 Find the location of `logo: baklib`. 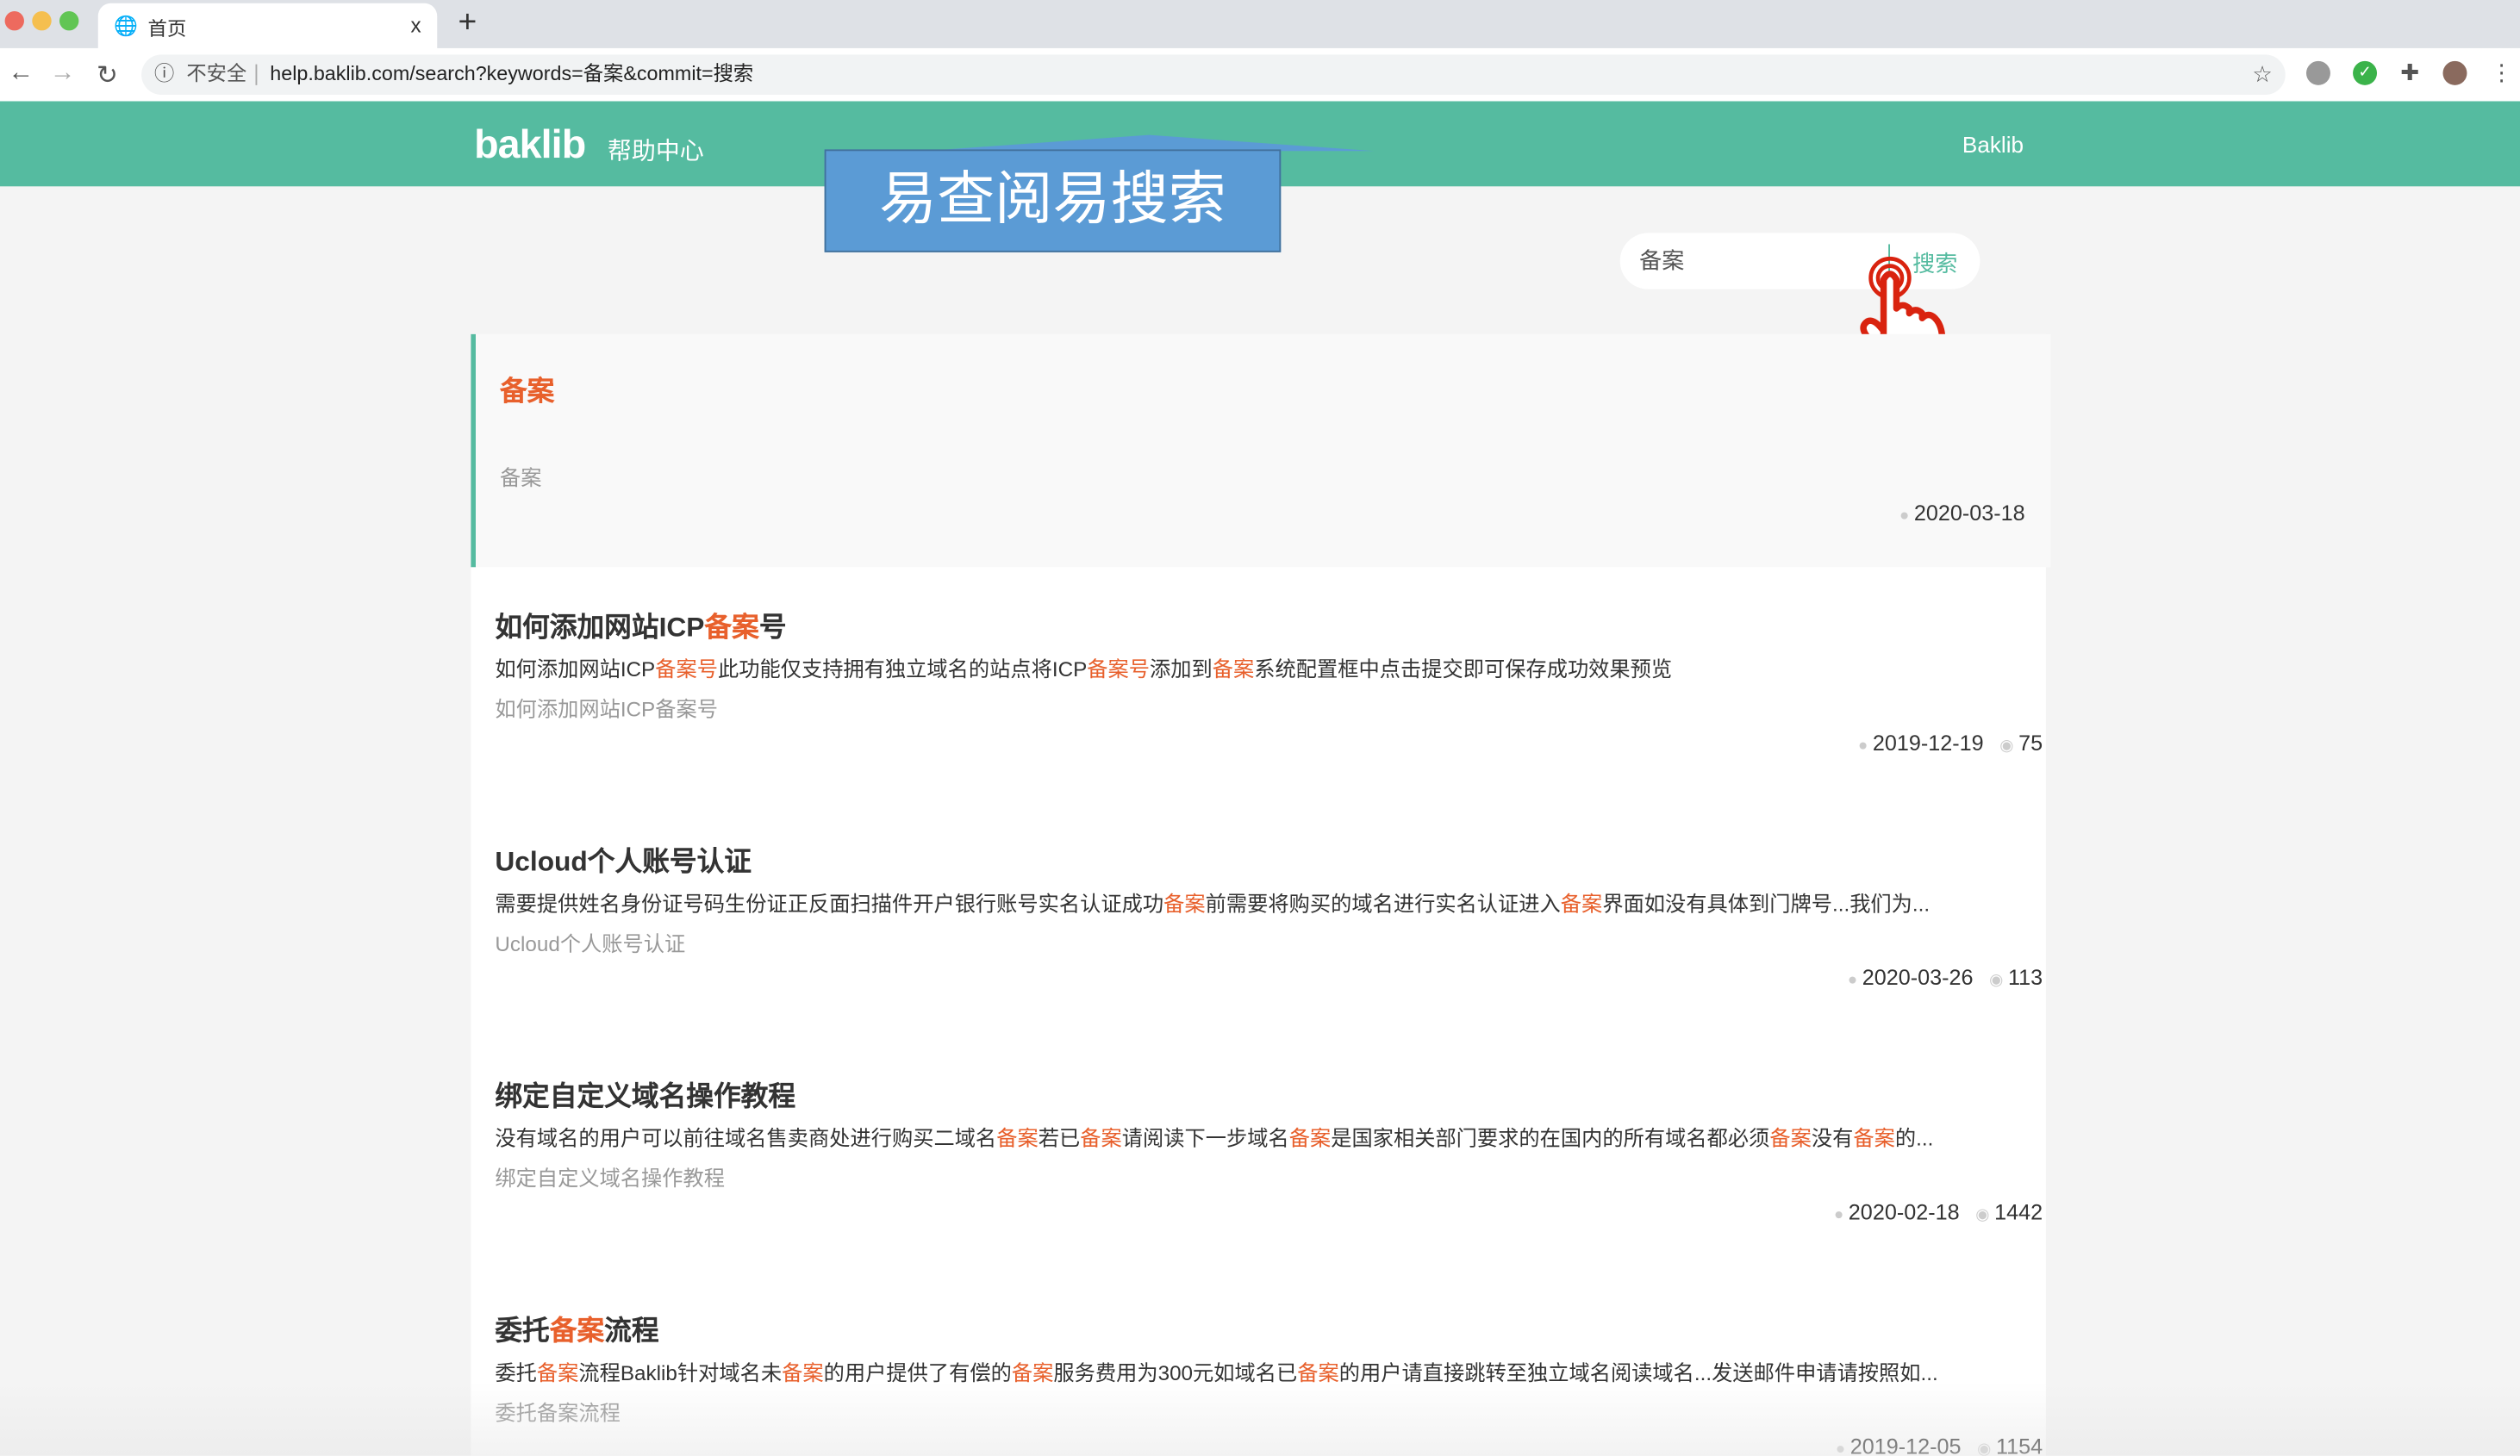

logo: baklib is located at coordinates (530, 146).